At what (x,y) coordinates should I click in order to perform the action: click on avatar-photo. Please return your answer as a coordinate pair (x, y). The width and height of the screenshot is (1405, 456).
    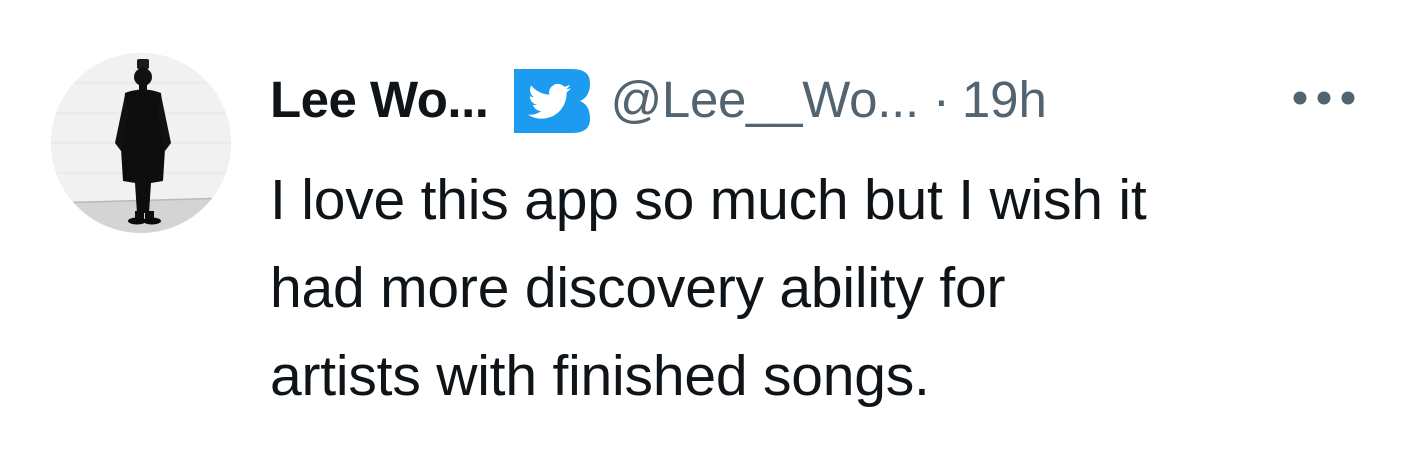
    Looking at the image, I should click on (141, 143).